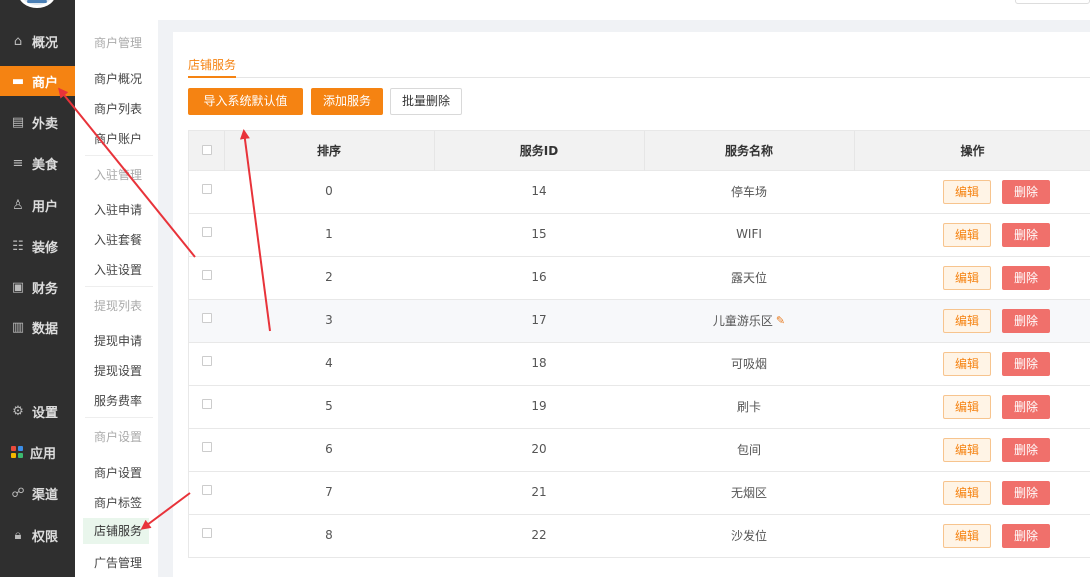 The image size is (1090, 577). What do you see at coordinates (347, 101) in the screenshot?
I see `add-service-button: 添加服务` at bounding box center [347, 101].